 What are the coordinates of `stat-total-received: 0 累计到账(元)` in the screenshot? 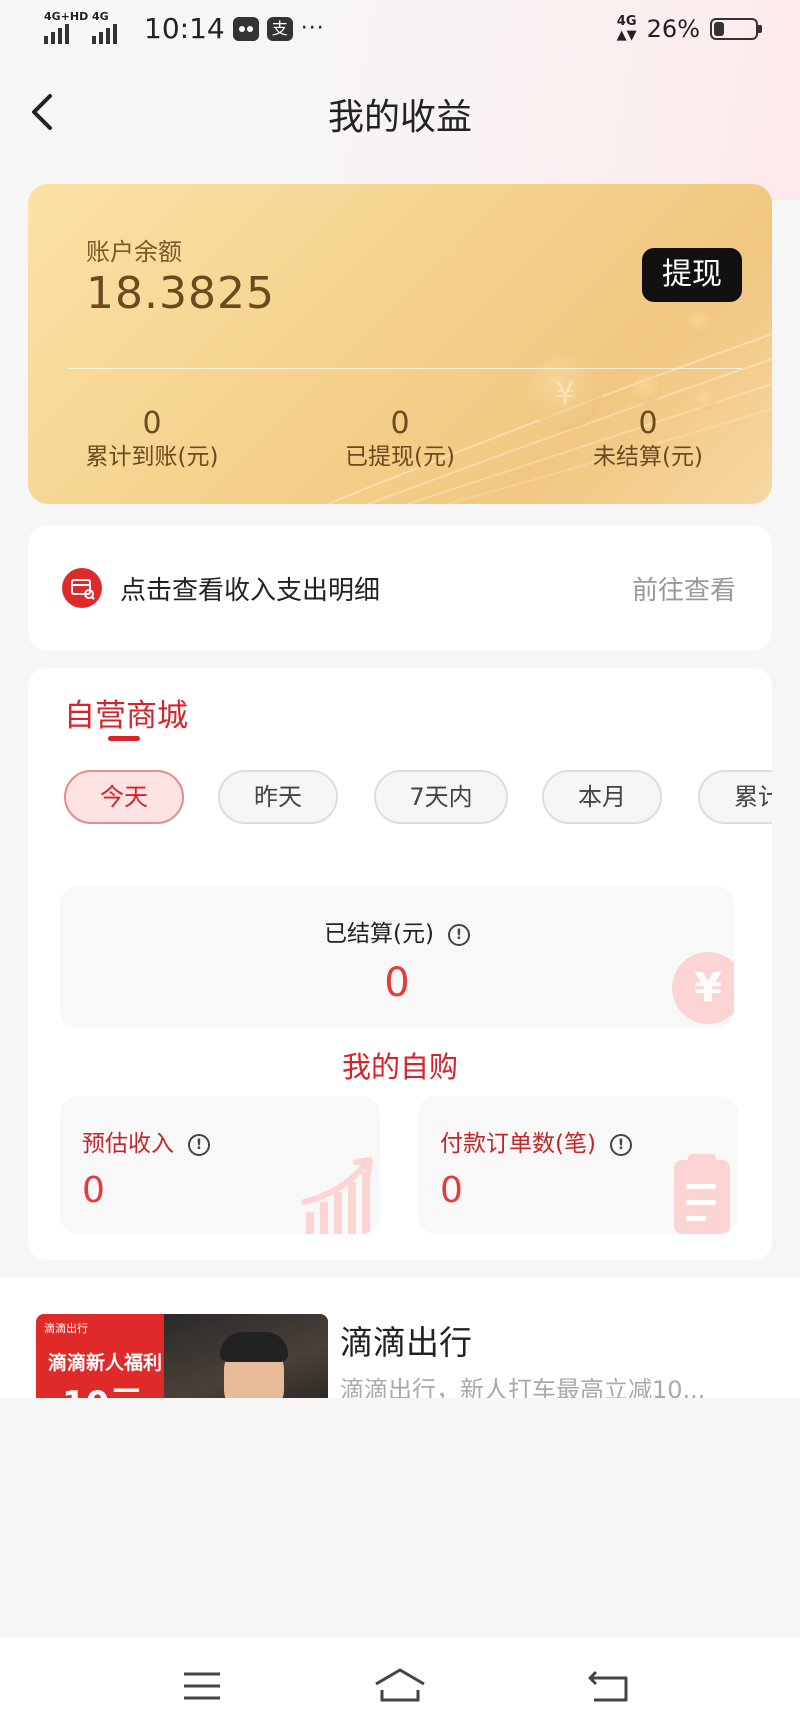 It's located at (152, 438).